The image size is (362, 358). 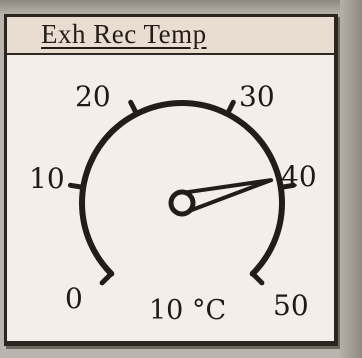 I want to click on gauge-title: Exh Rec Temp, so click(x=124, y=34).